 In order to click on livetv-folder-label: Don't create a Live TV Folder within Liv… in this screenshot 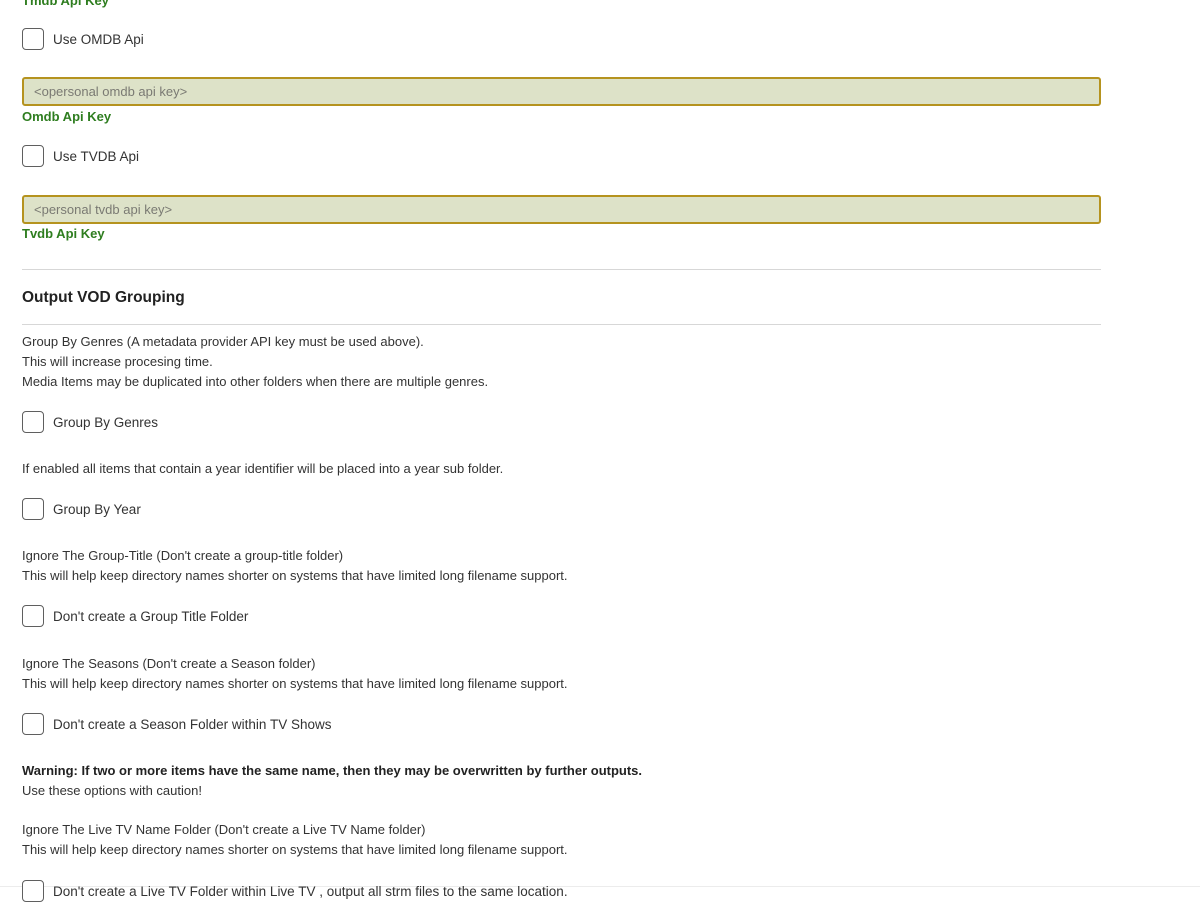, I will do `click(310, 891)`.